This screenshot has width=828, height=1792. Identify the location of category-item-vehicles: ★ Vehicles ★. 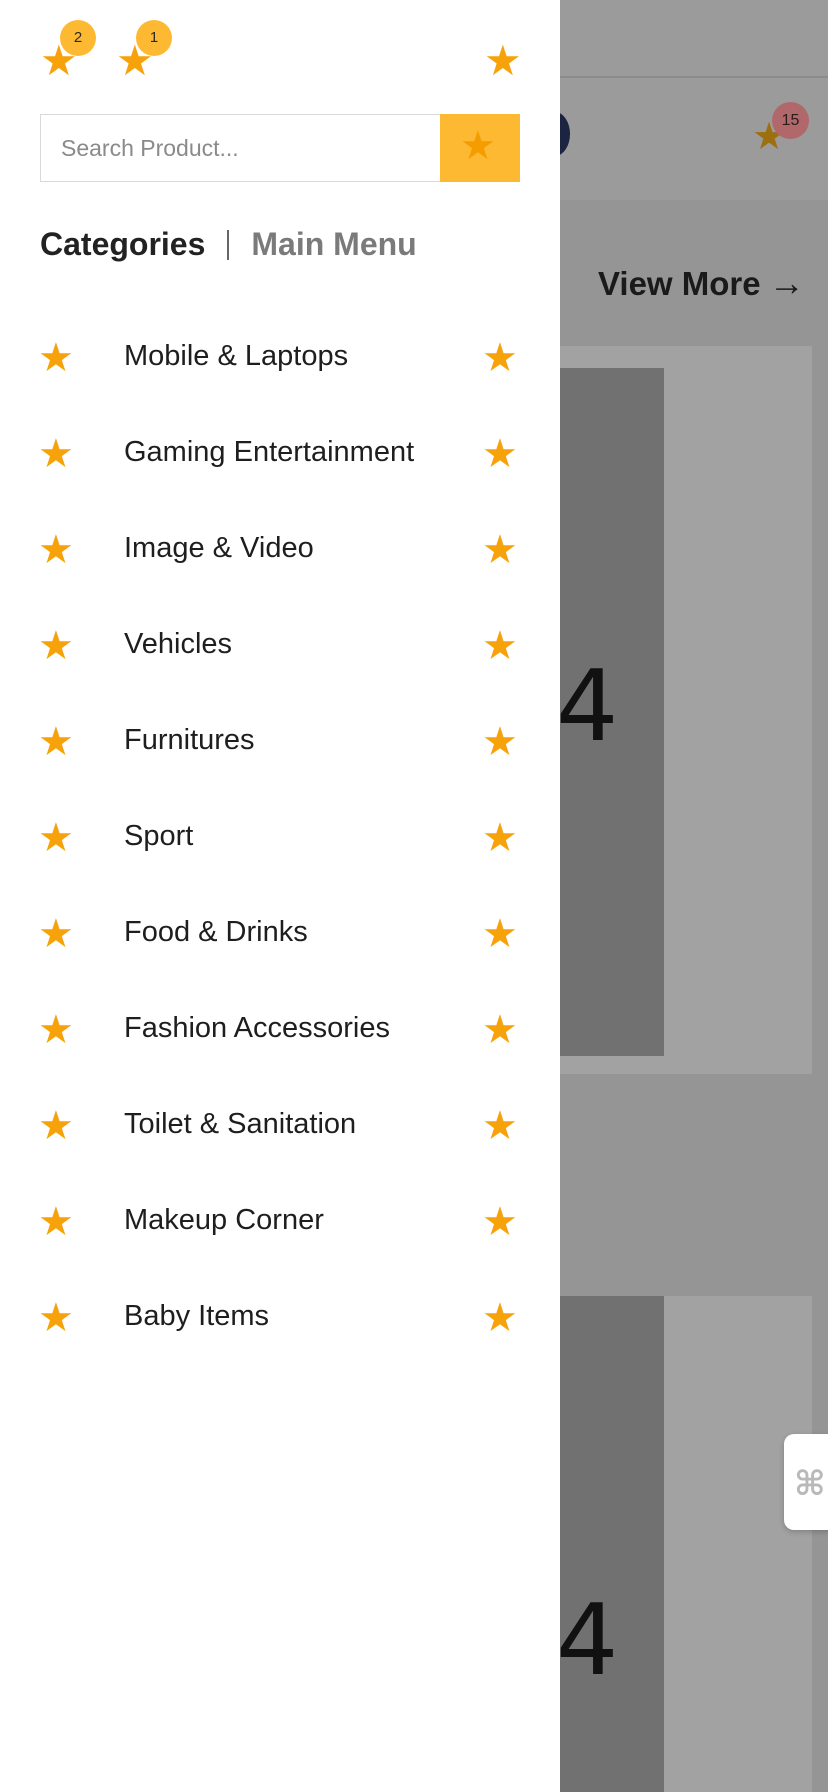
(280, 646).